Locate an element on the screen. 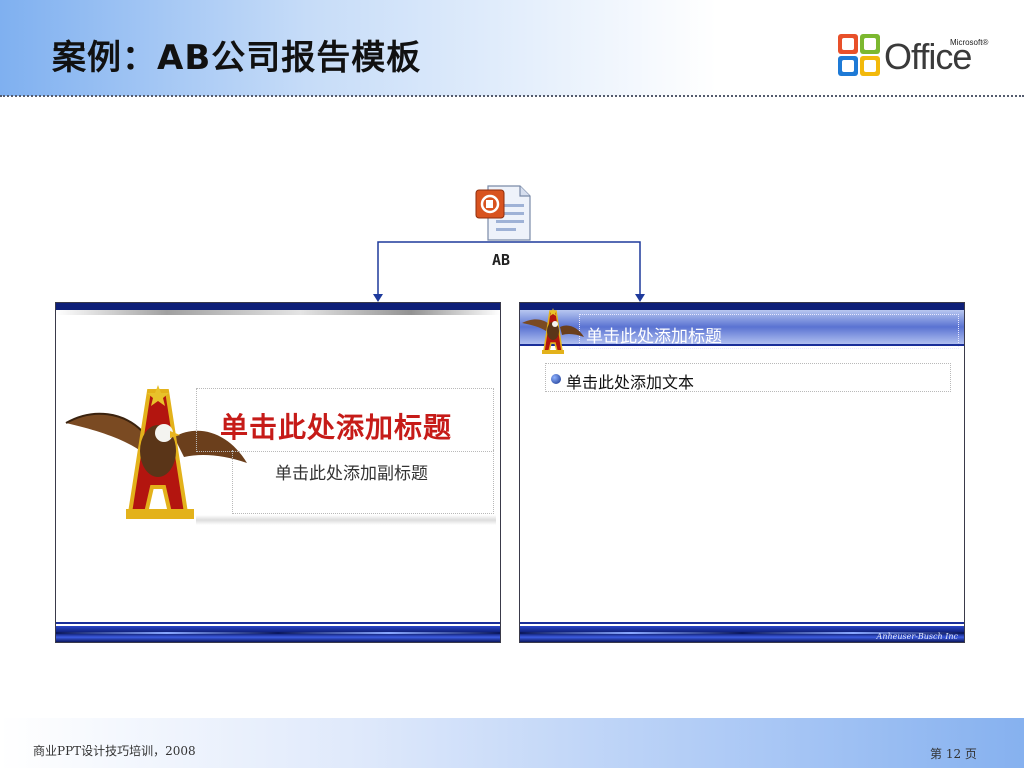 The height and width of the screenshot is (768, 1024). company-signature: Anheuser-Busch Inc is located at coordinates (917, 636).